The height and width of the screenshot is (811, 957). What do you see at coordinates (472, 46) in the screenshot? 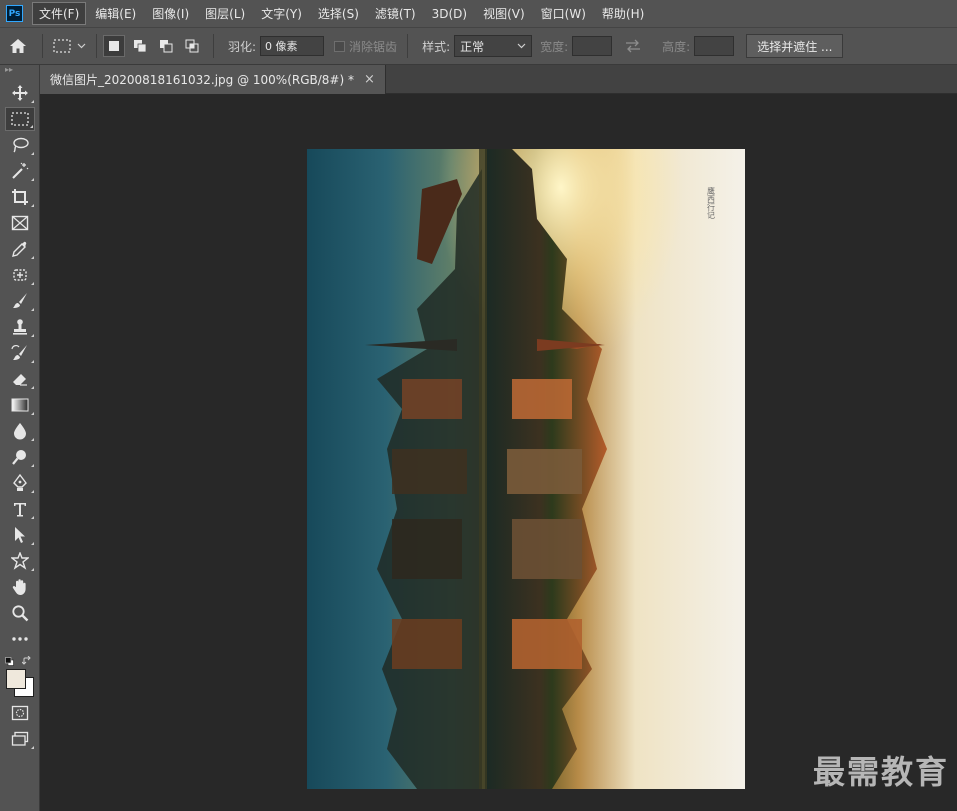
I see `style-select-value: 正常` at bounding box center [472, 46].